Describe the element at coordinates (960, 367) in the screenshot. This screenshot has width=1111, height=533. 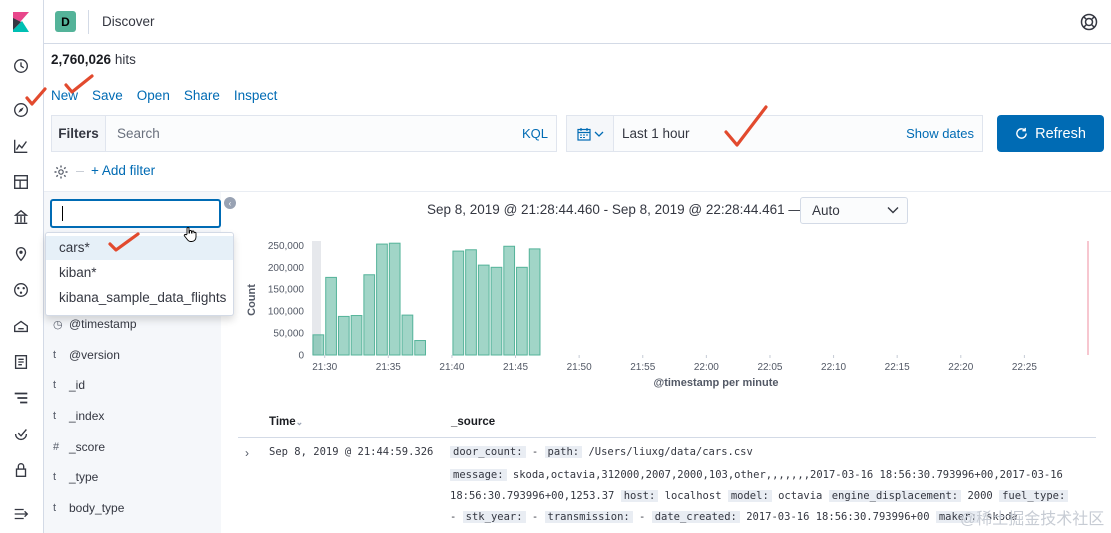
I see `x-tick-label: 22:20` at that location.